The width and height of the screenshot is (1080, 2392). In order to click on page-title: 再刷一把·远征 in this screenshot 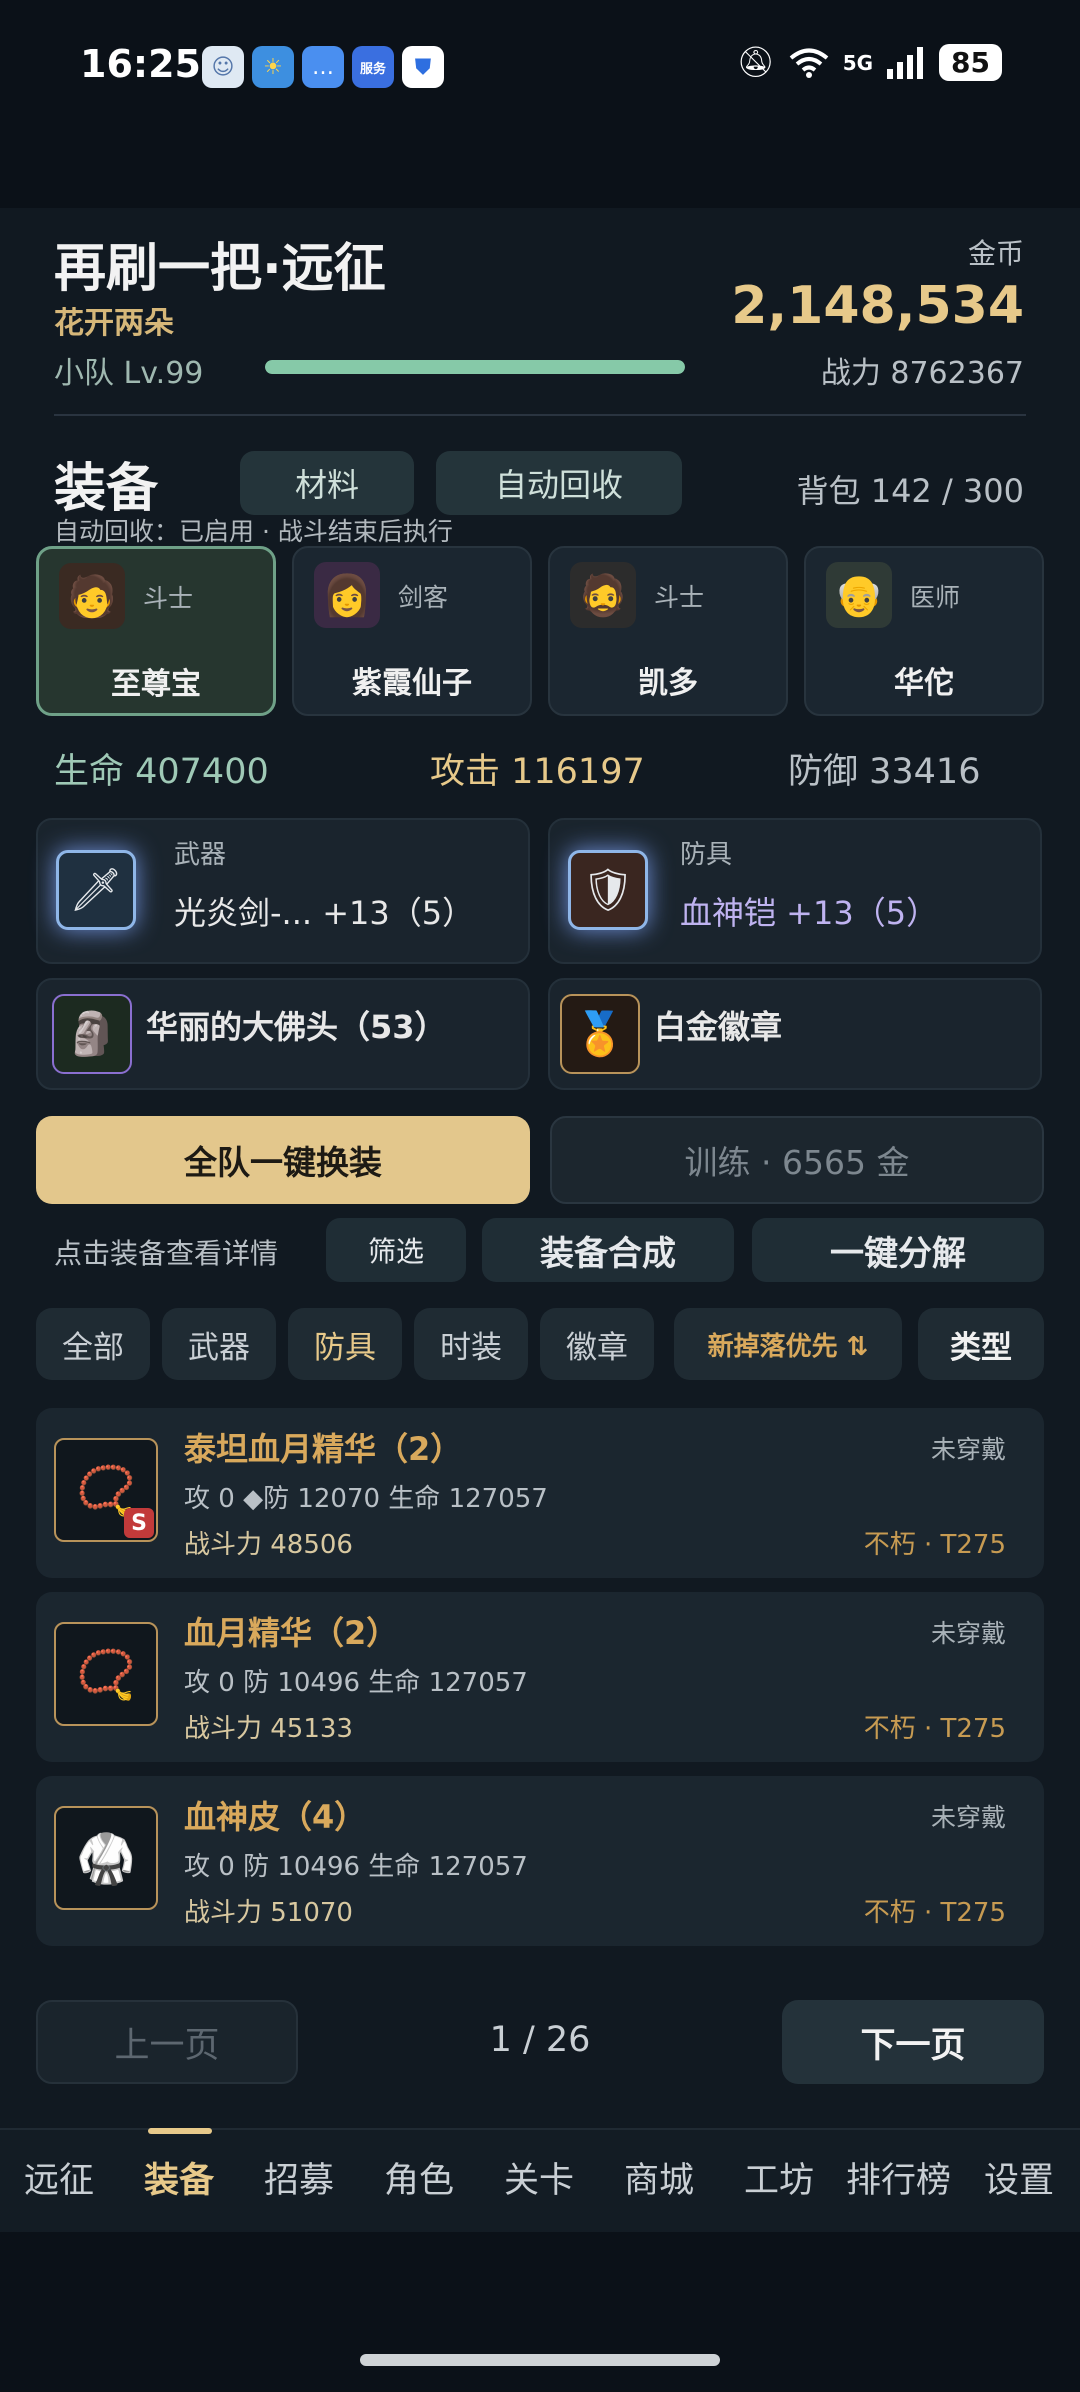, I will do `click(220, 269)`.